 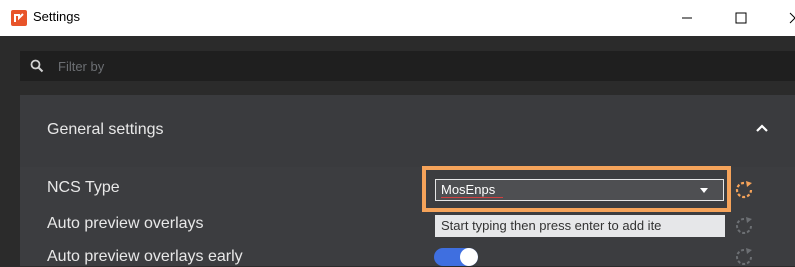 I want to click on maximize-button, so click(x=741, y=18).